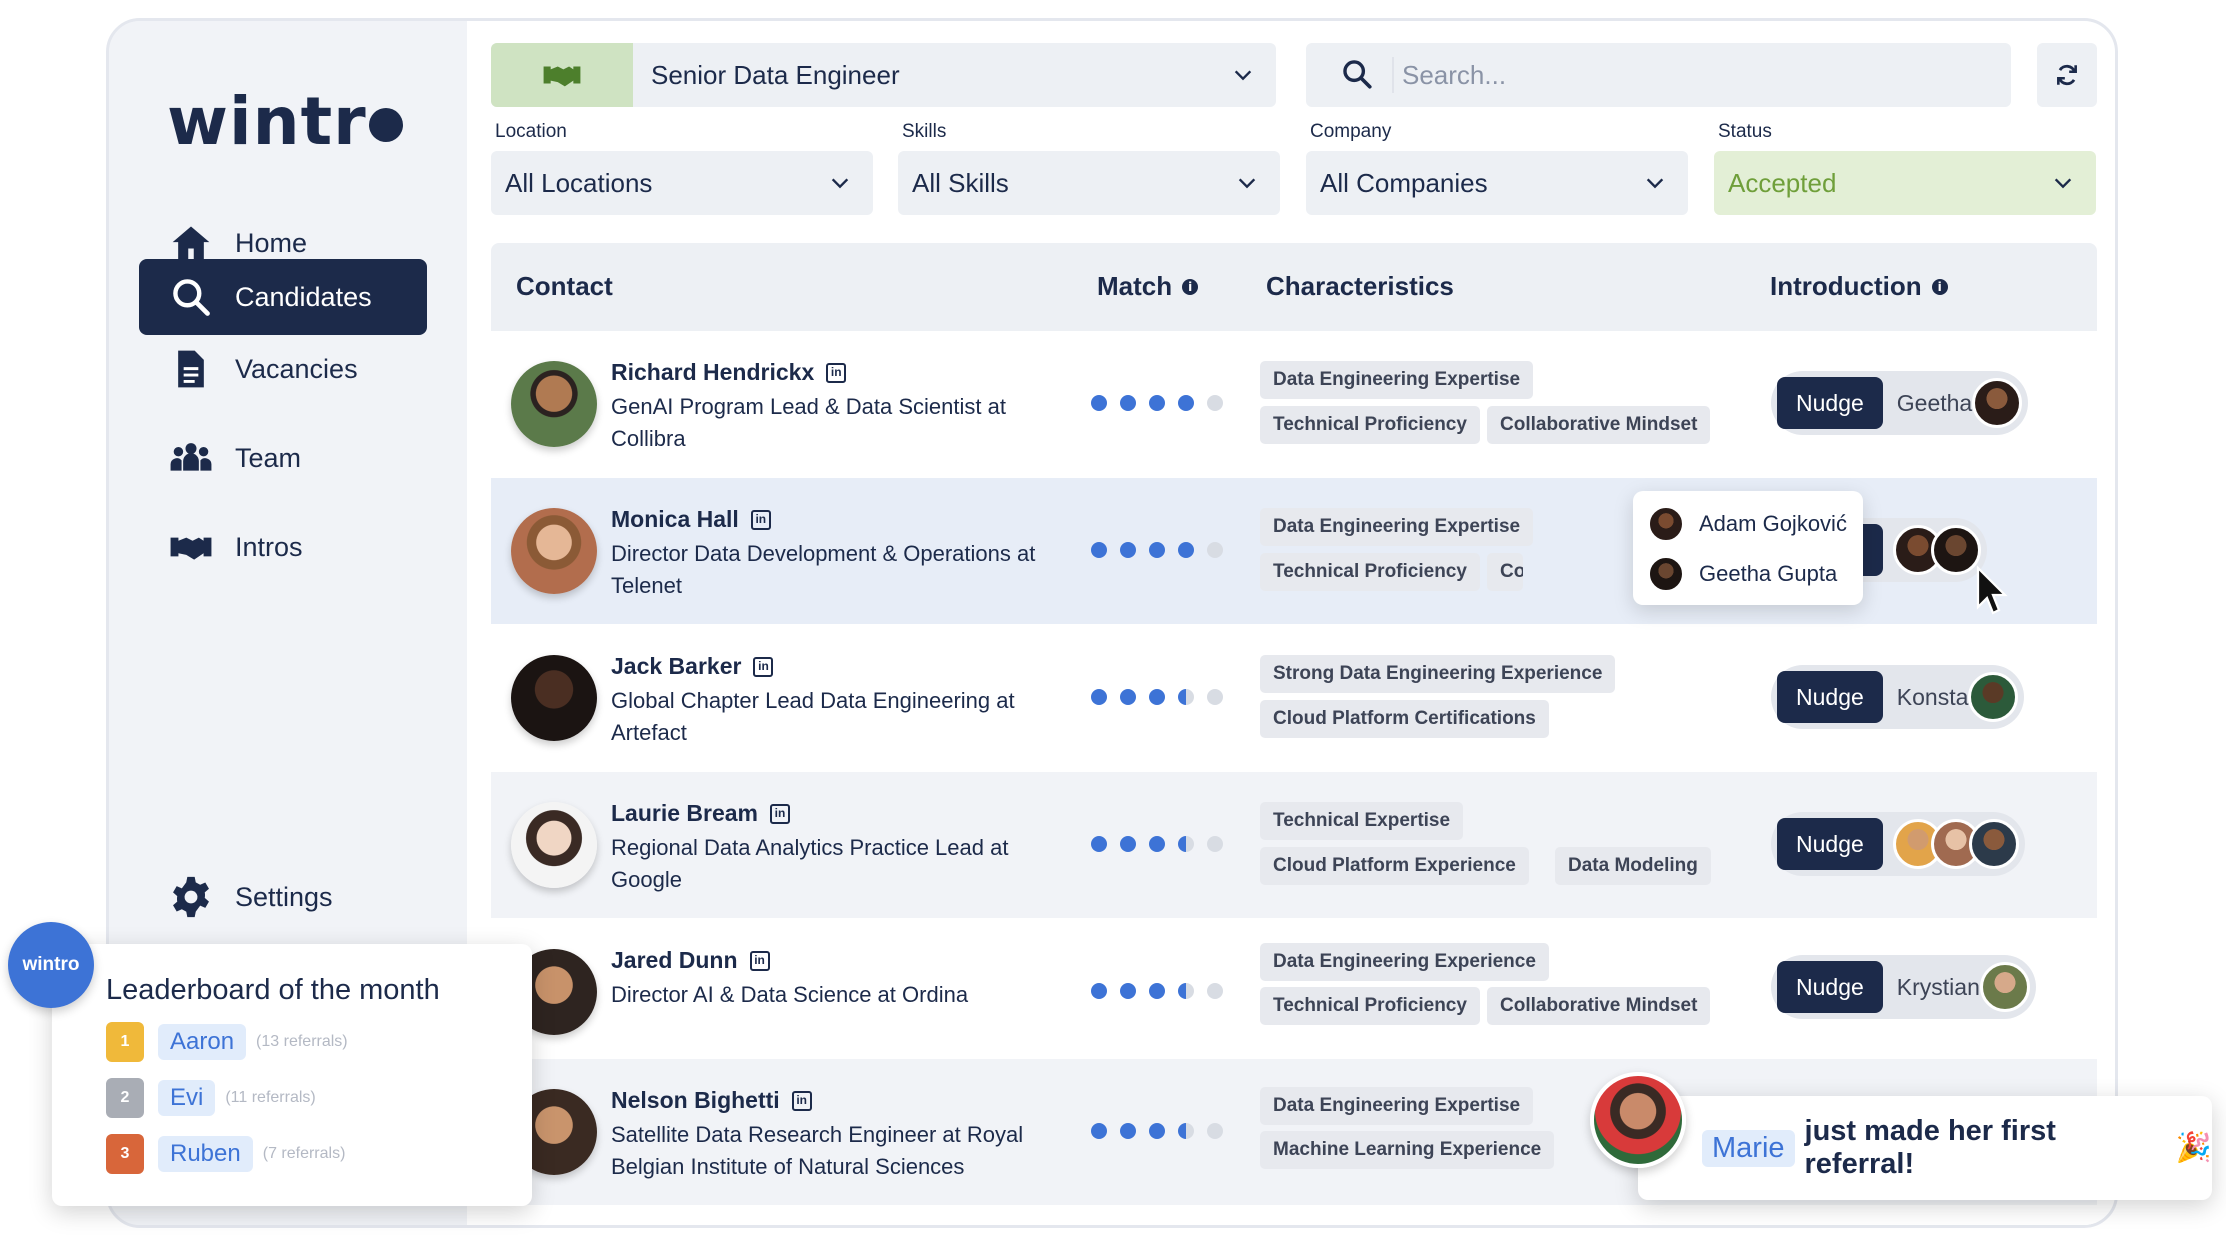  I want to click on popup-item: Adam Gojković, so click(1747, 524).